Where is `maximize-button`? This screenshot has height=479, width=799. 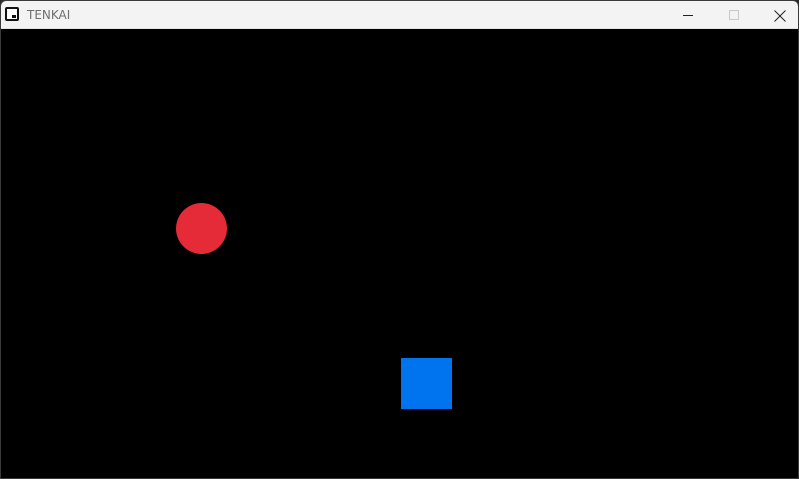
maximize-button is located at coordinates (734, 15).